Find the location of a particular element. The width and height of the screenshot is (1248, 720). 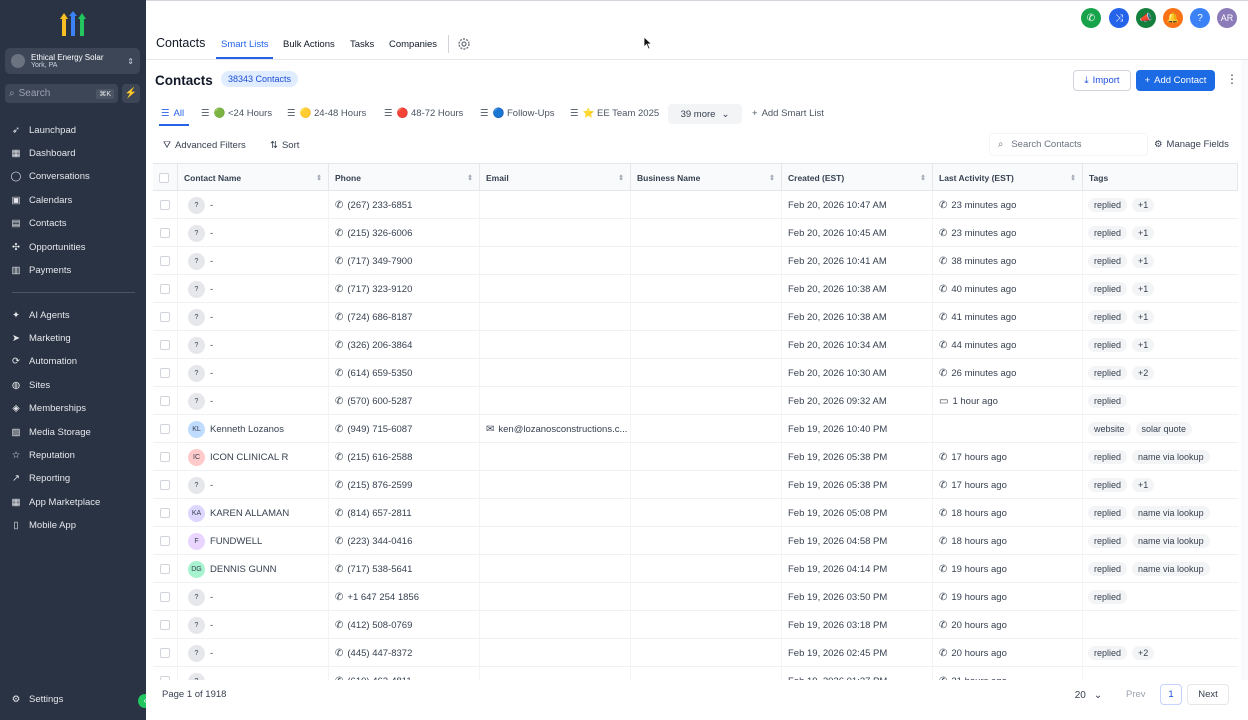

phone-cell: ✆ (412) 508-0769 is located at coordinates (404, 625).